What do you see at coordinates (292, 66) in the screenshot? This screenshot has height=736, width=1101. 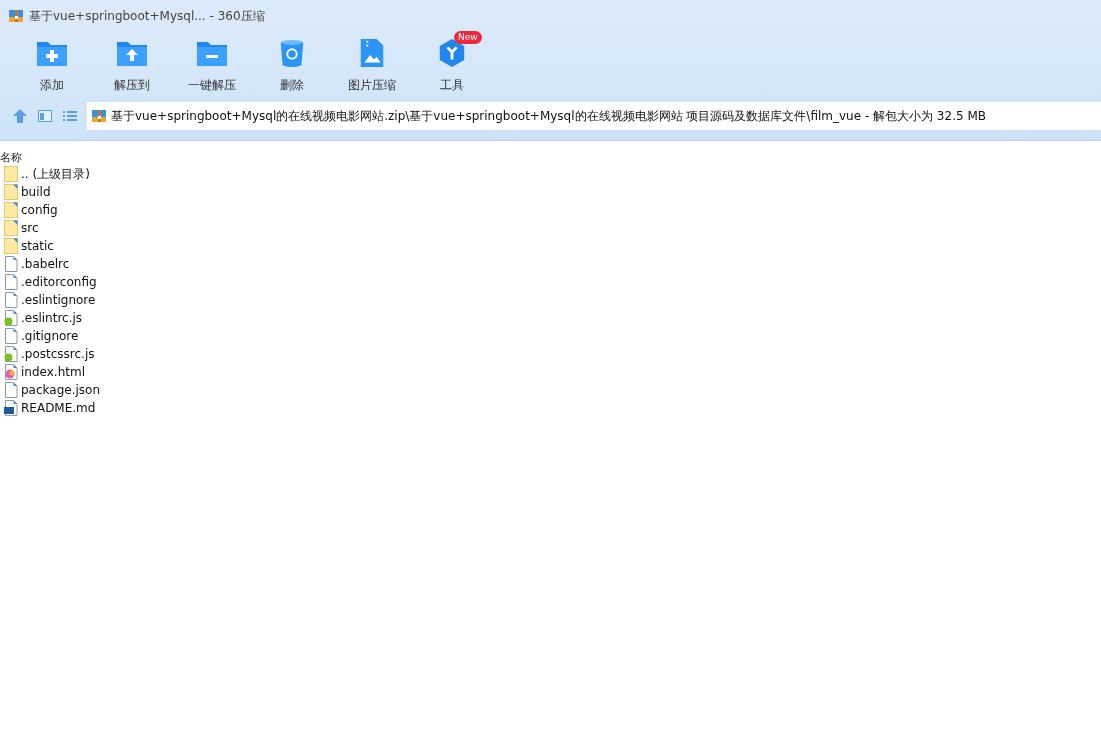 I see `toolbar-button: 删除` at bounding box center [292, 66].